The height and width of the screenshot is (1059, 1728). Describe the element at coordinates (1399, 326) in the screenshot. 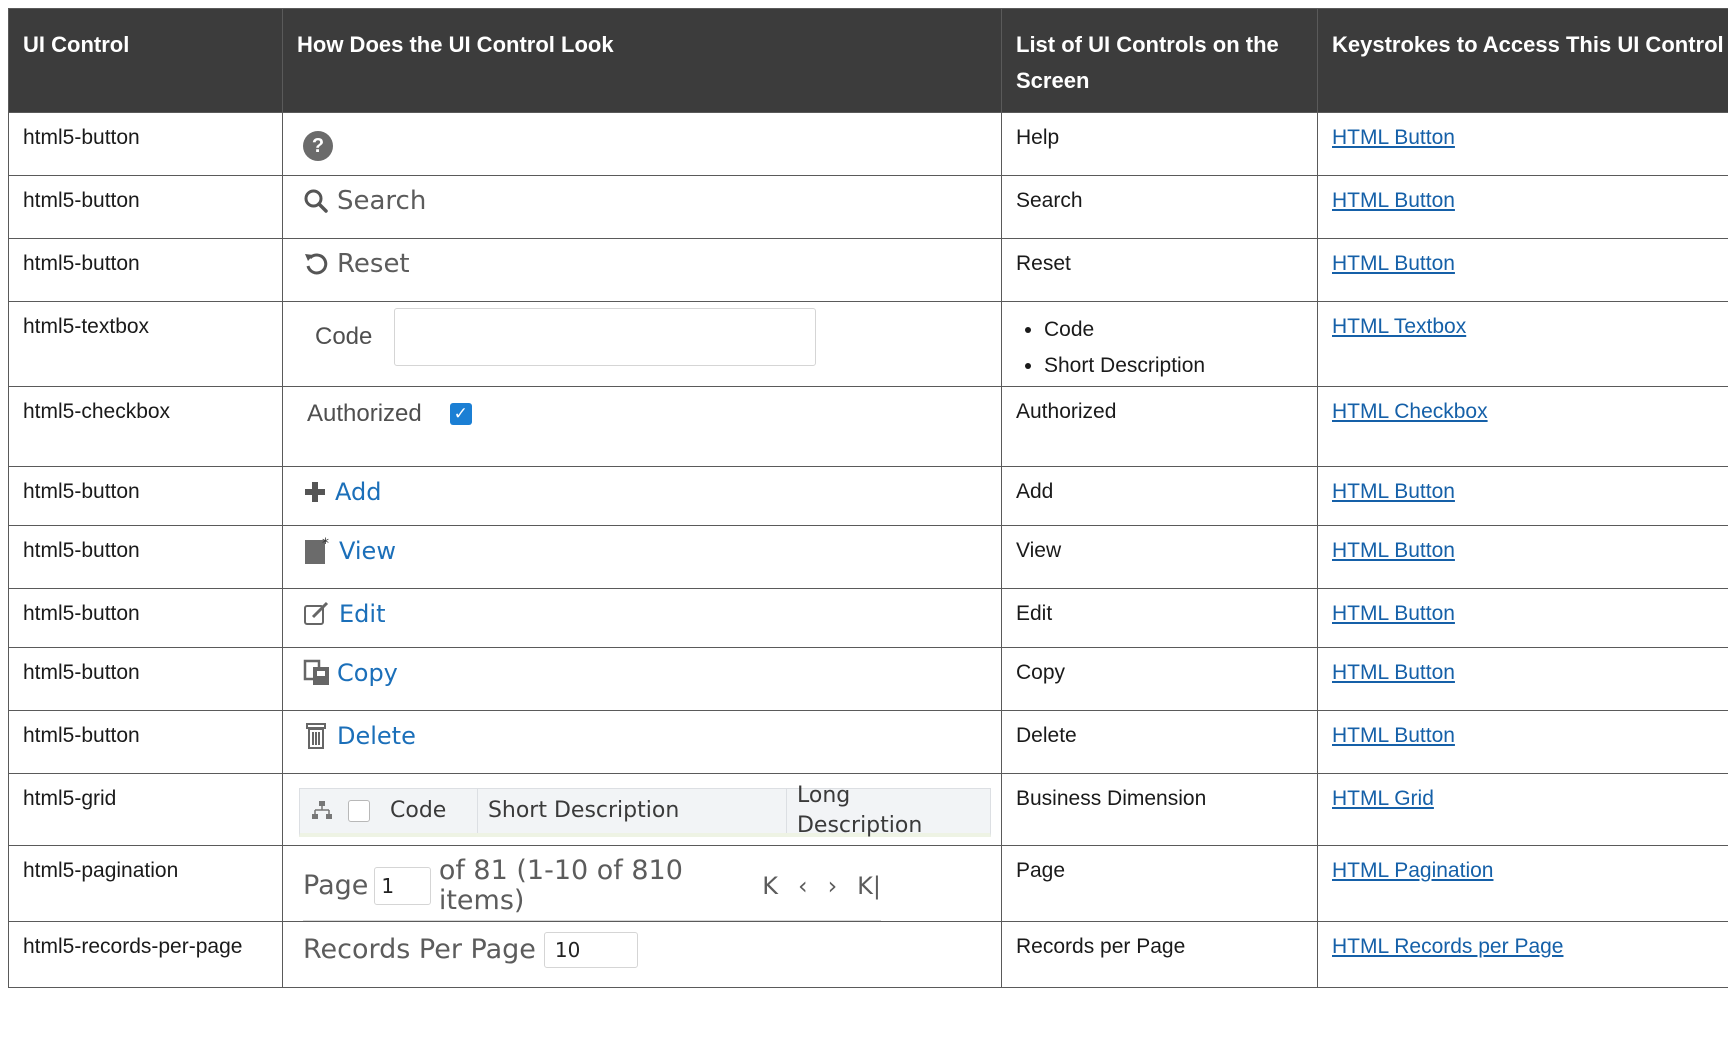

I see `html-textbox-link: HTML Textbox` at that location.